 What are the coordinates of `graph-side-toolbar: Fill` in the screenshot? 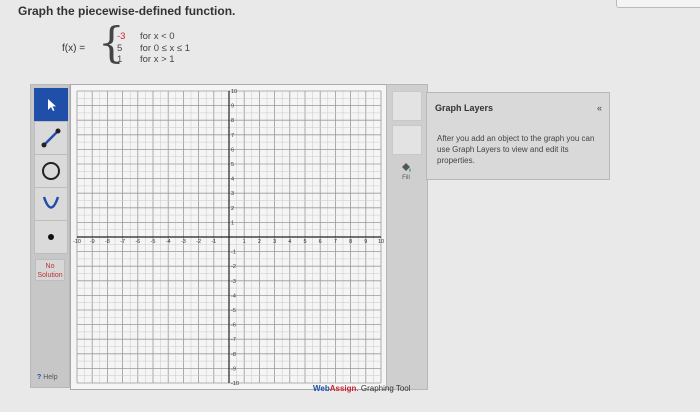 It's located at (407, 237).